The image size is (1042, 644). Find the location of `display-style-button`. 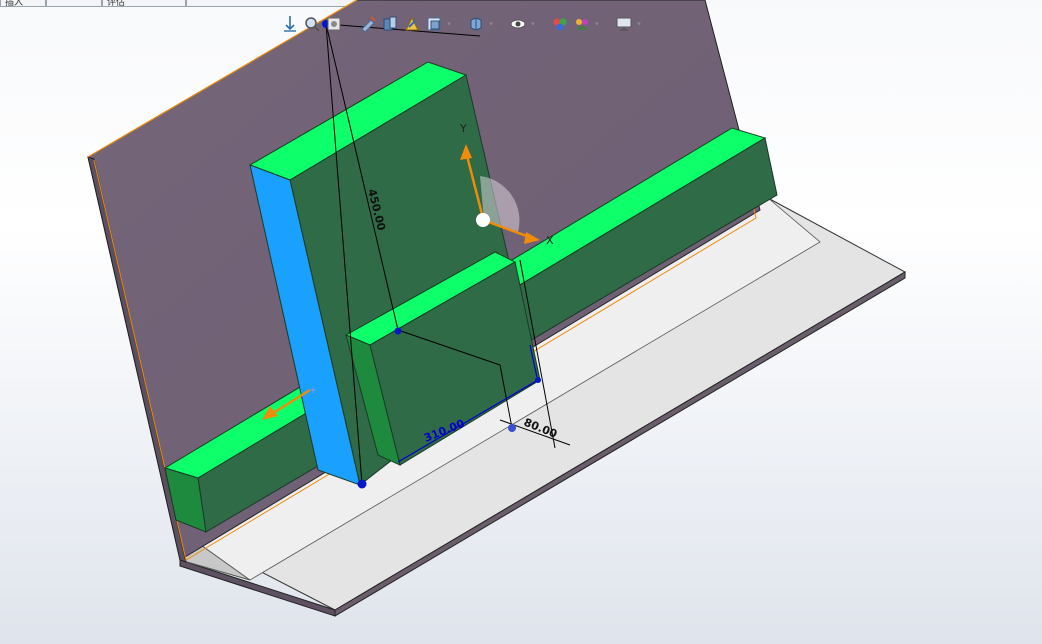

display-style-button is located at coordinates (434, 24).